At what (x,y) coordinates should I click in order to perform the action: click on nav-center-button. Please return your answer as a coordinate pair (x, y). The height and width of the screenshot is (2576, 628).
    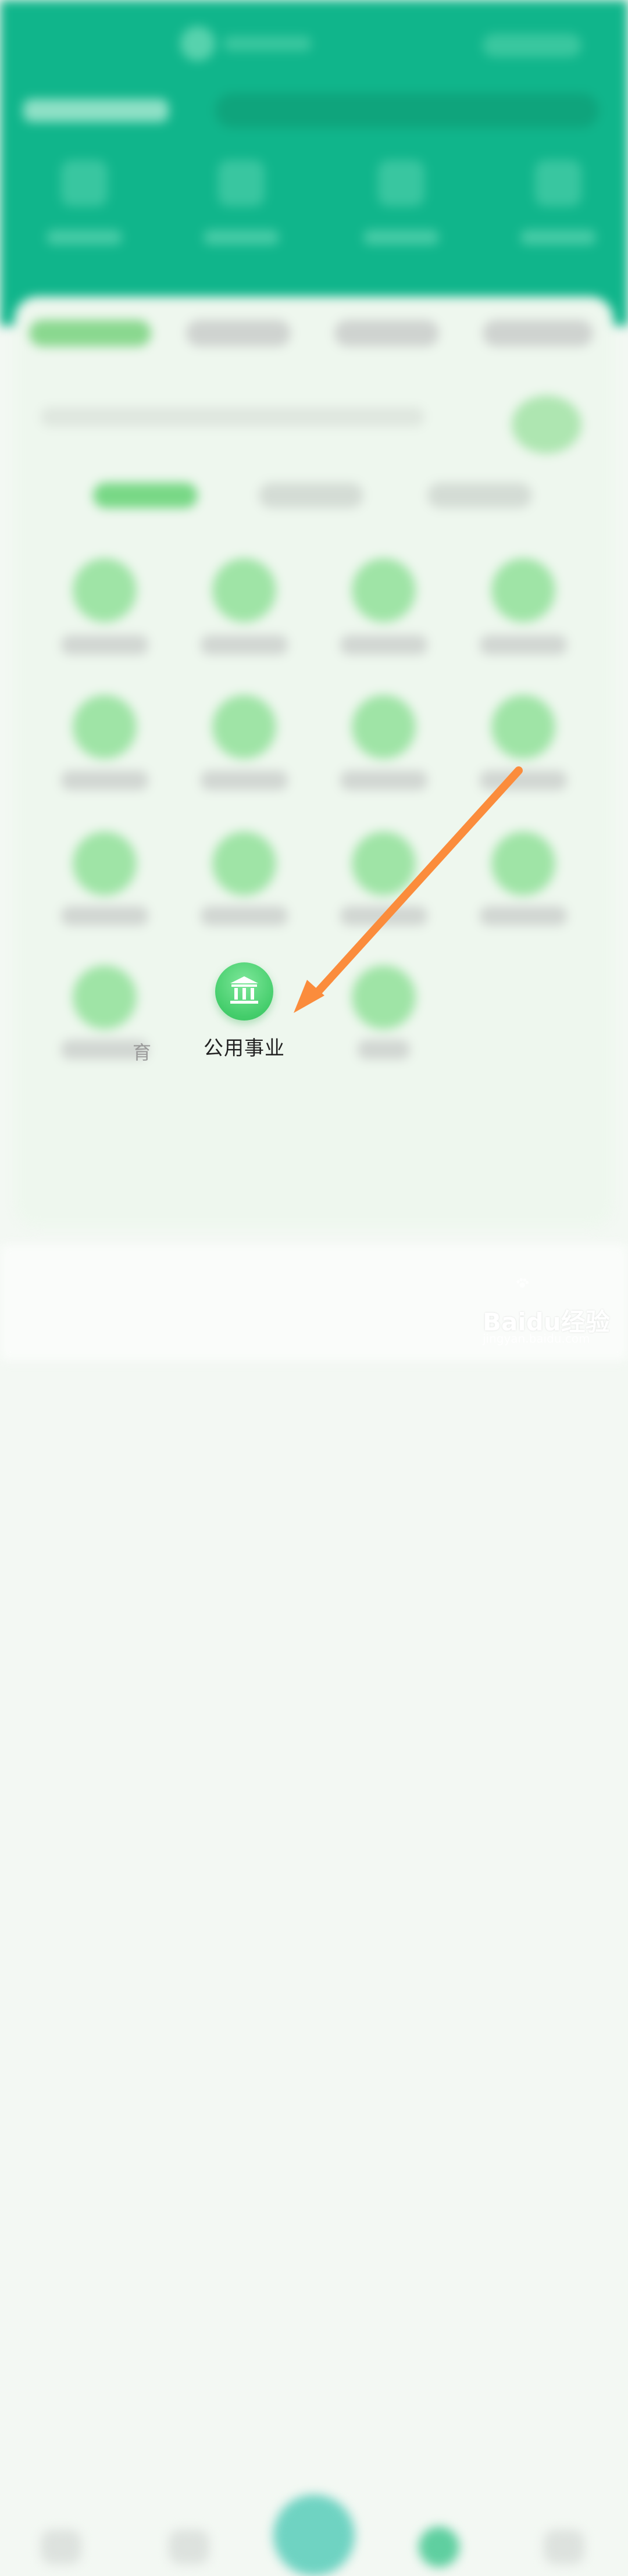
    Looking at the image, I should click on (314, 2536).